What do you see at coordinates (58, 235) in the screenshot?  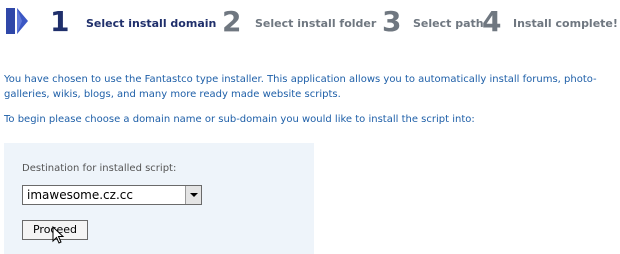 I see `mouse-pointer-icon` at bounding box center [58, 235].